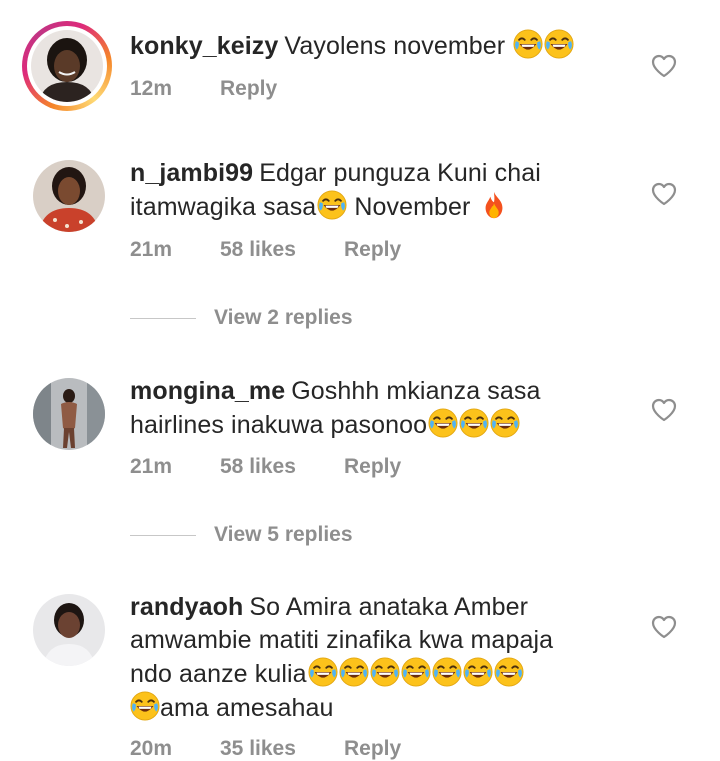  Describe the element at coordinates (283, 318) in the screenshot. I see `view-replies-label: View 2 replies` at that location.